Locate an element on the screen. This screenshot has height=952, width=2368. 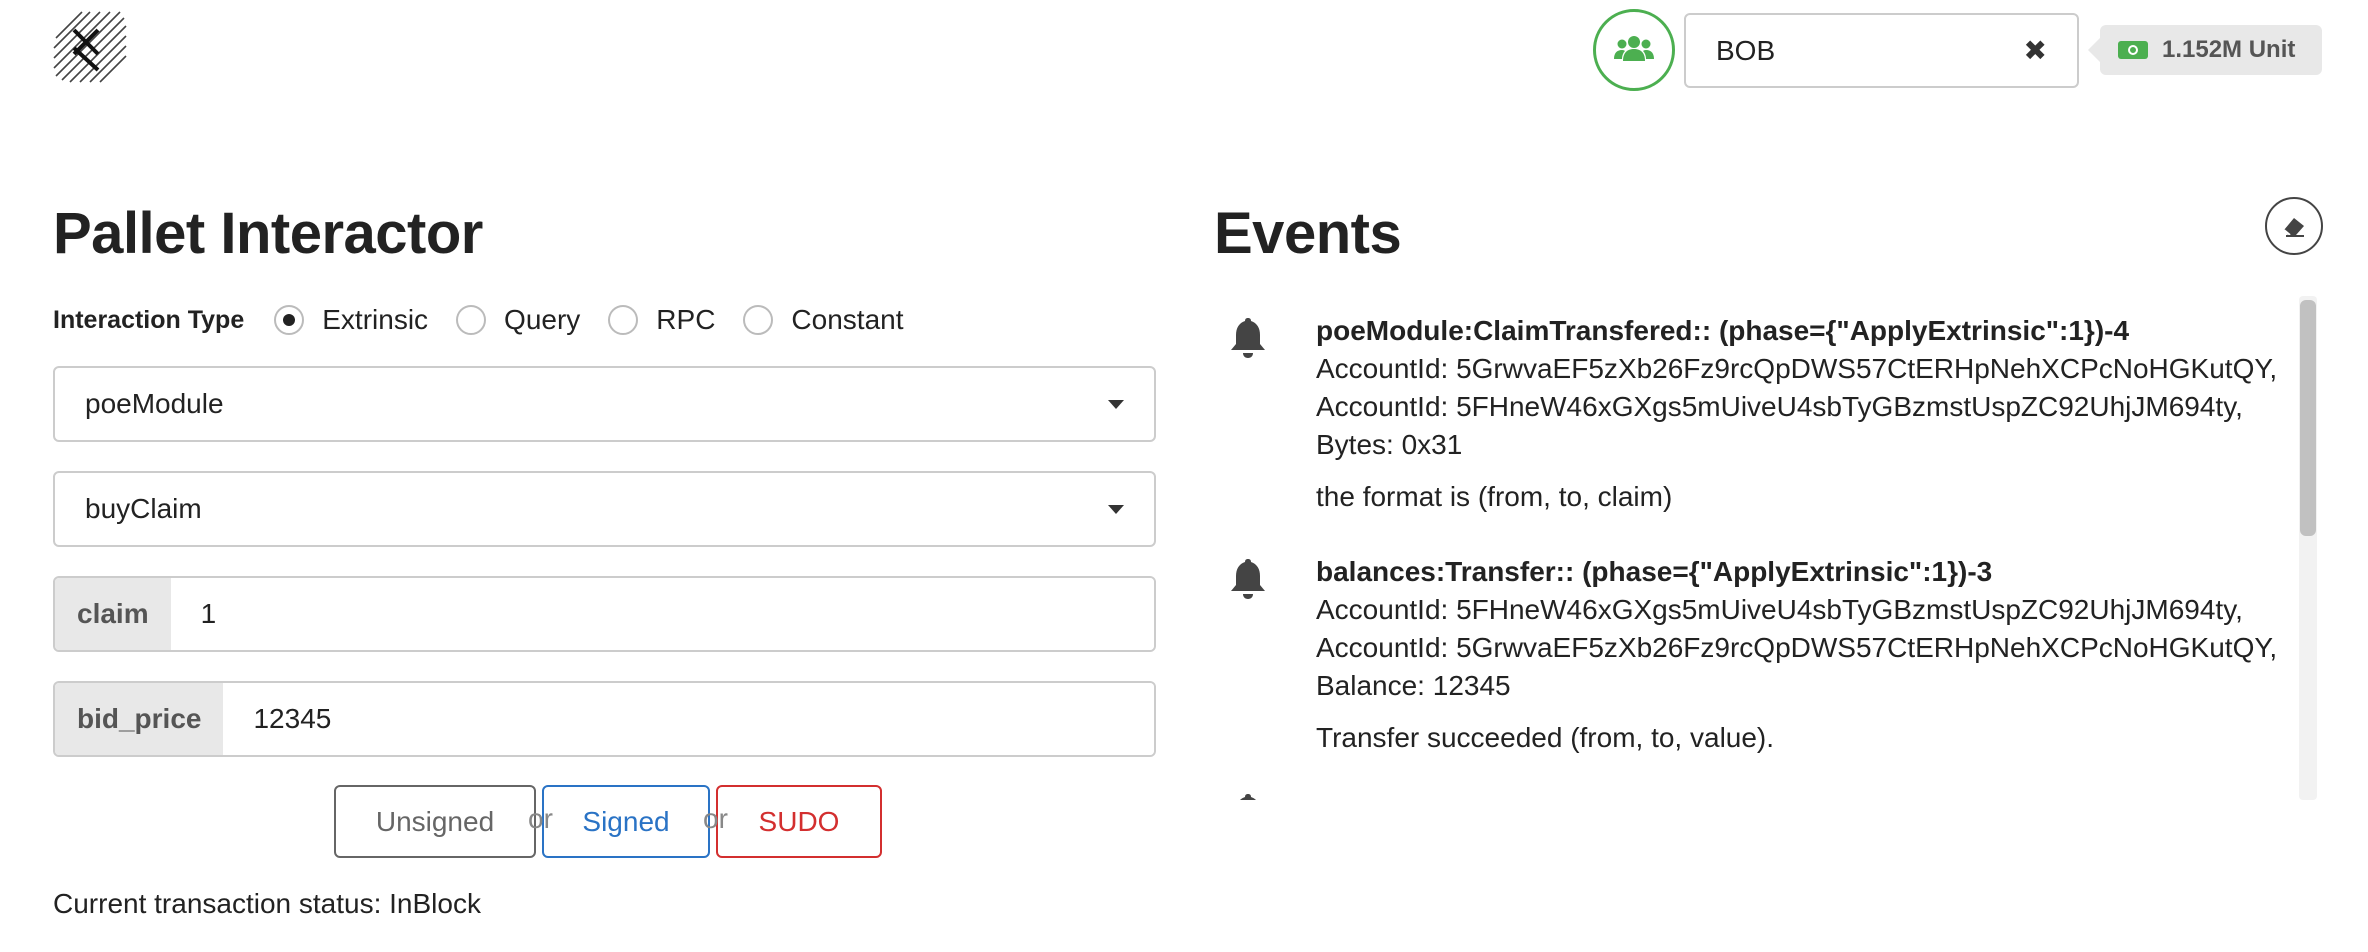
signed-button: Signed is located at coordinates (626, 821).